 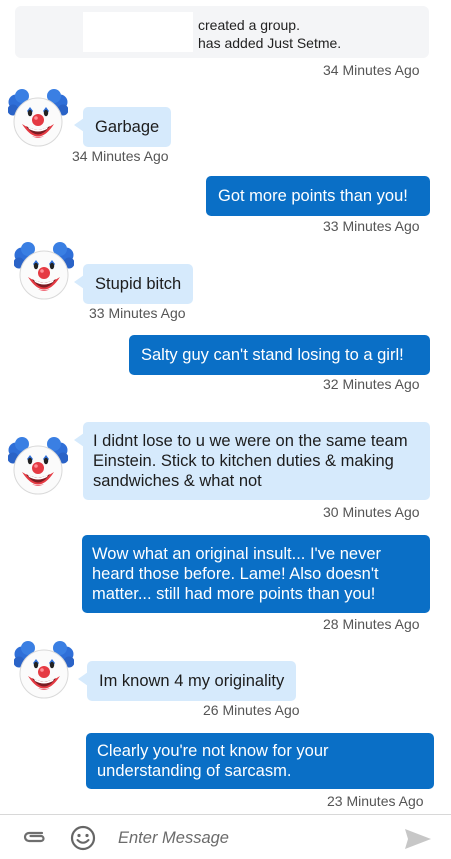 I want to click on smiley-icon, so click(x=83, y=838).